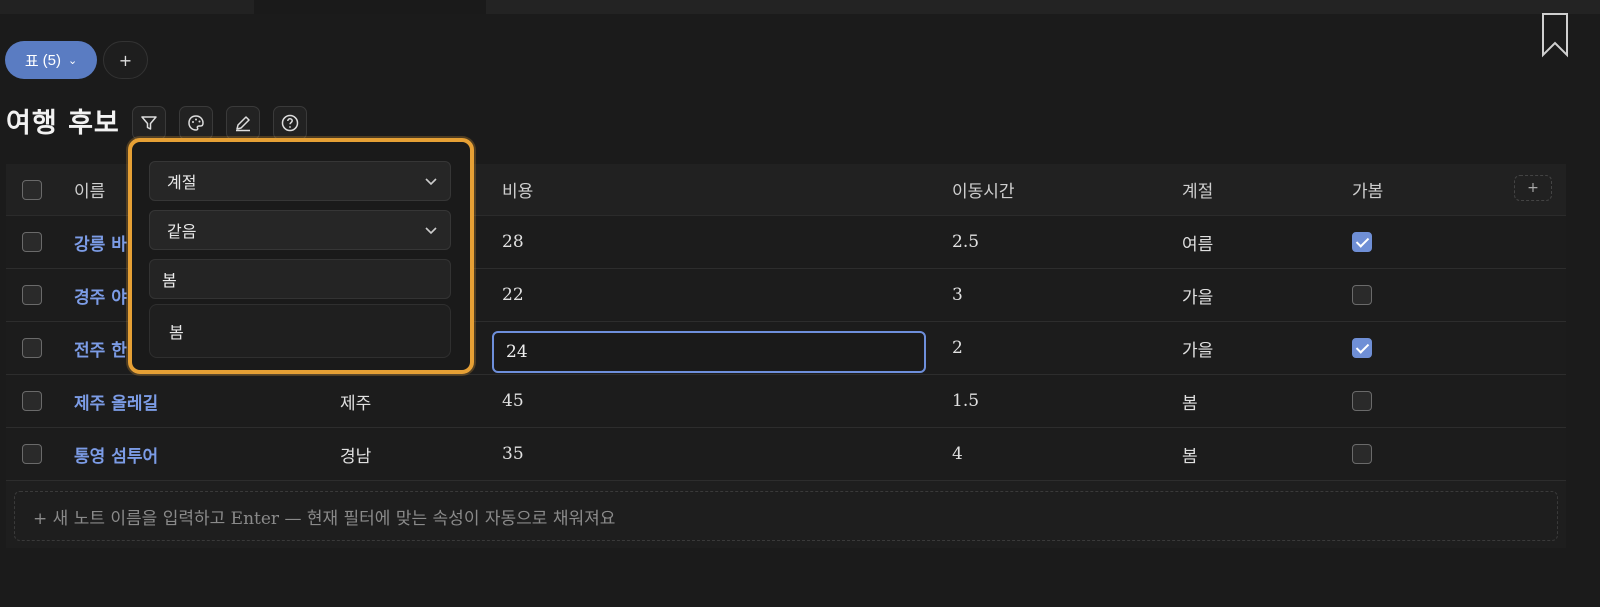  What do you see at coordinates (513, 242) in the screenshot?
I see `cost-cell: 28` at bounding box center [513, 242].